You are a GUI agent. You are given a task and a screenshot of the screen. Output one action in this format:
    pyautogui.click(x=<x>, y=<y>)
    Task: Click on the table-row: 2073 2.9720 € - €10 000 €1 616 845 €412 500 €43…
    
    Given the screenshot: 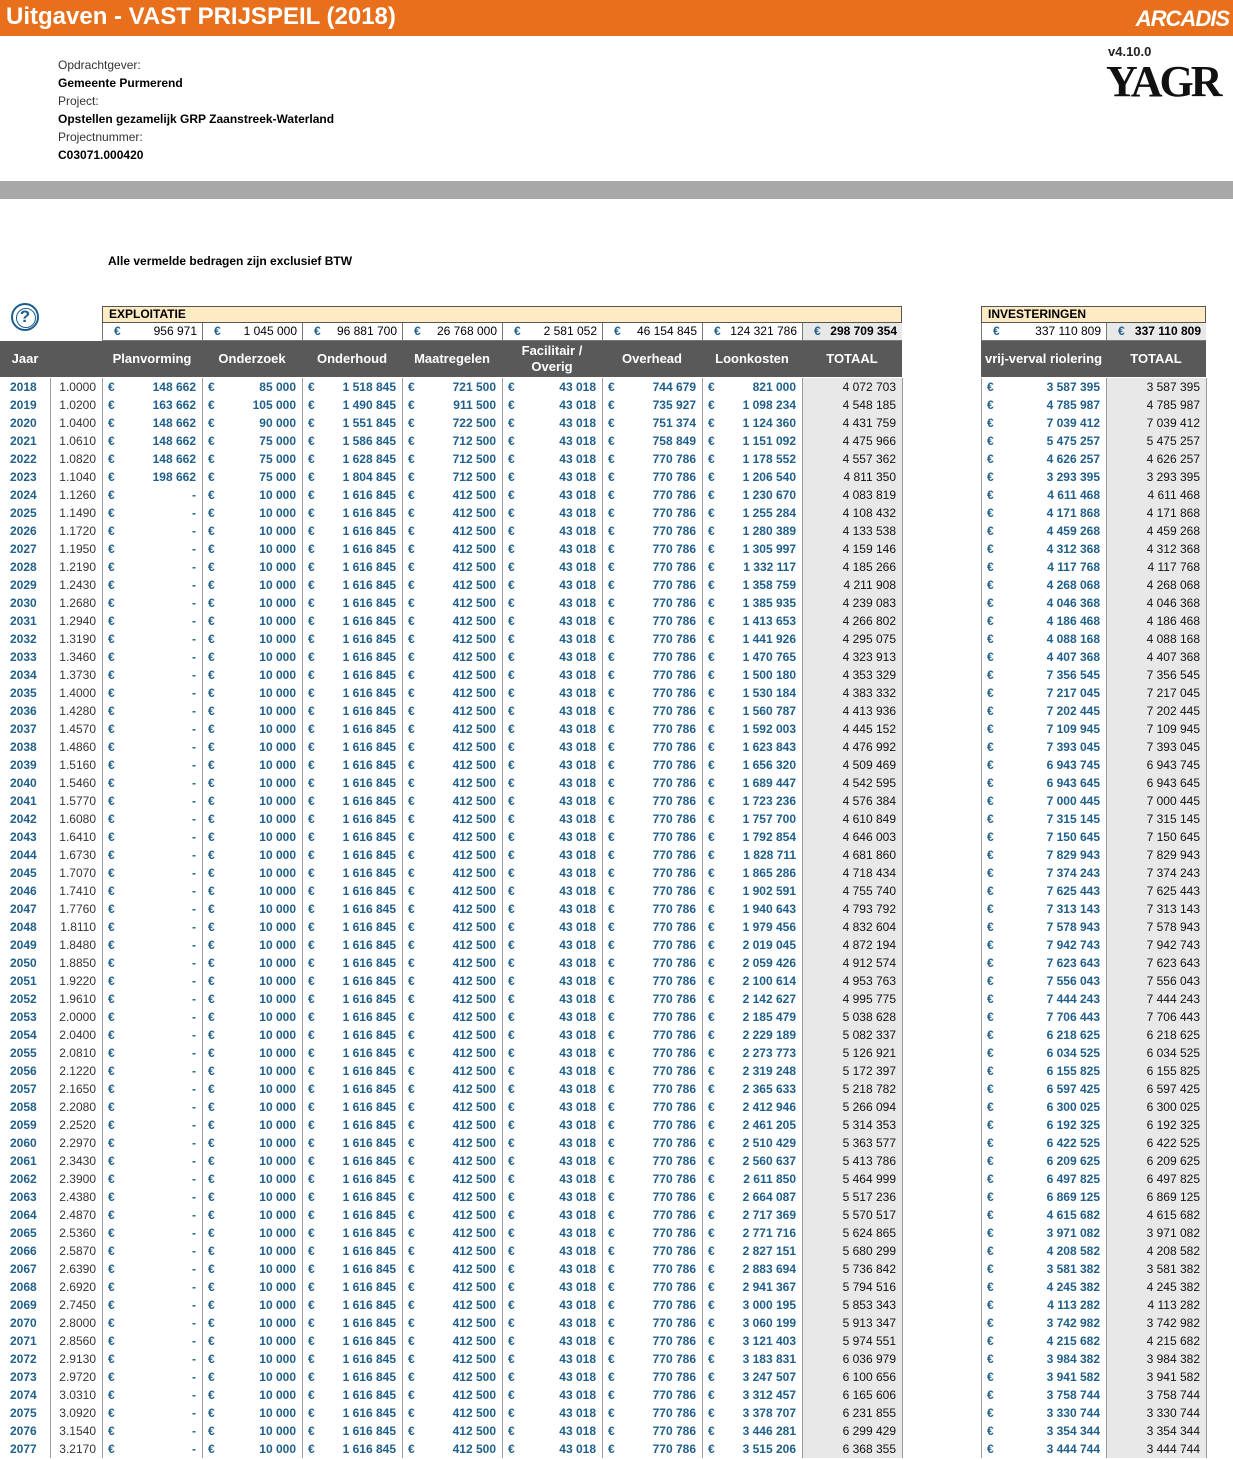 What is the action you would take?
    pyautogui.click(x=616, y=1377)
    